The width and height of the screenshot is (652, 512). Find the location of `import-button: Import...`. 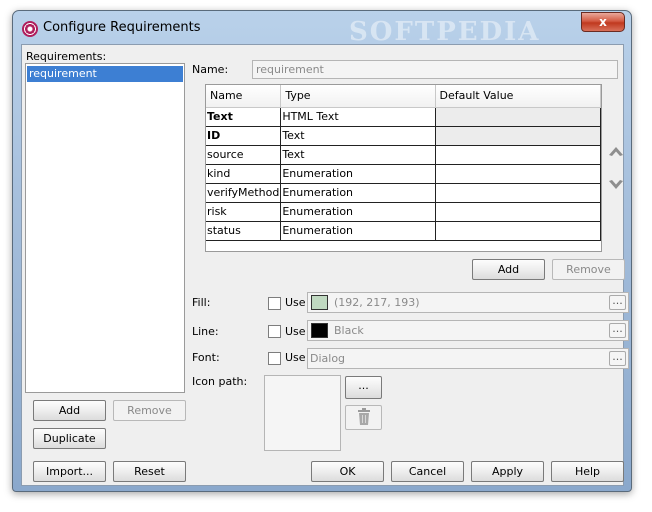

import-button: Import... is located at coordinates (69, 471).